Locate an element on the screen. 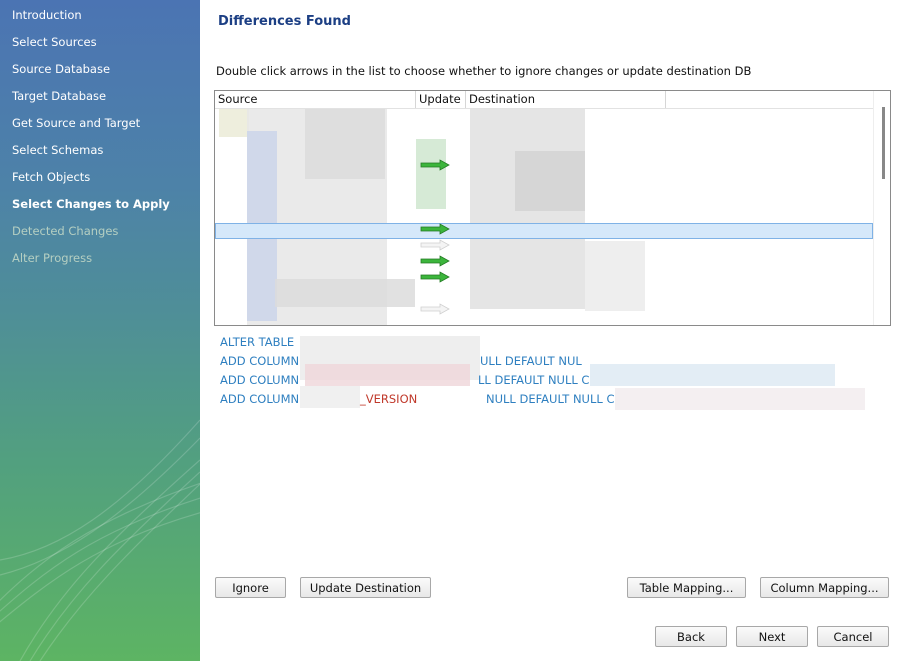 This screenshot has height=661, width=904. sidebar-item-detected-changes: Detected Changes is located at coordinates (65, 231).